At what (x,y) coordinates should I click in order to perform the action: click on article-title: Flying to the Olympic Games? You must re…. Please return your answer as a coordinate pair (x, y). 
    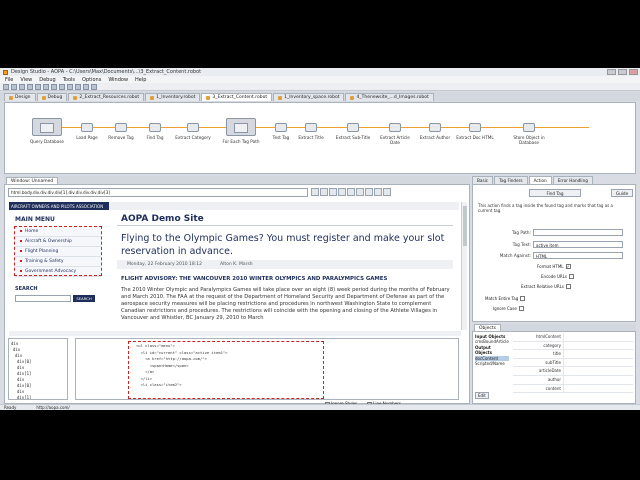
    Looking at the image, I should click on (286, 245).